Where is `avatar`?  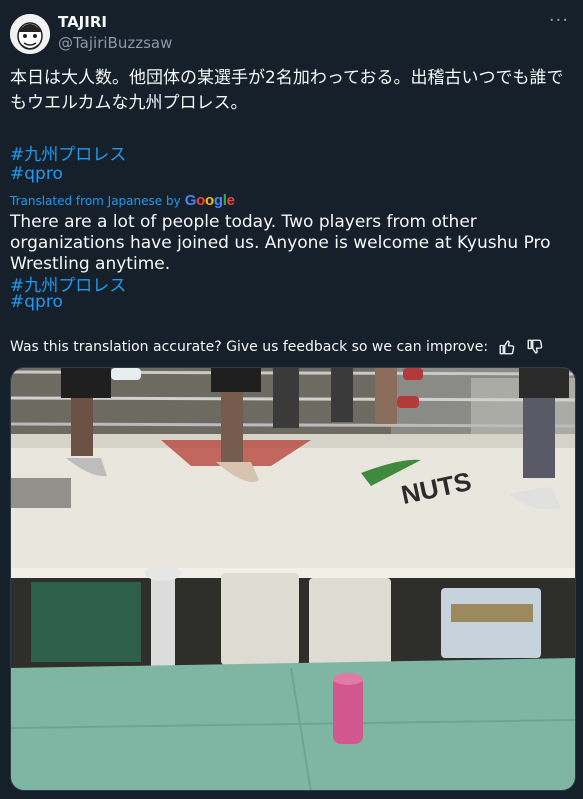 avatar is located at coordinates (30, 34).